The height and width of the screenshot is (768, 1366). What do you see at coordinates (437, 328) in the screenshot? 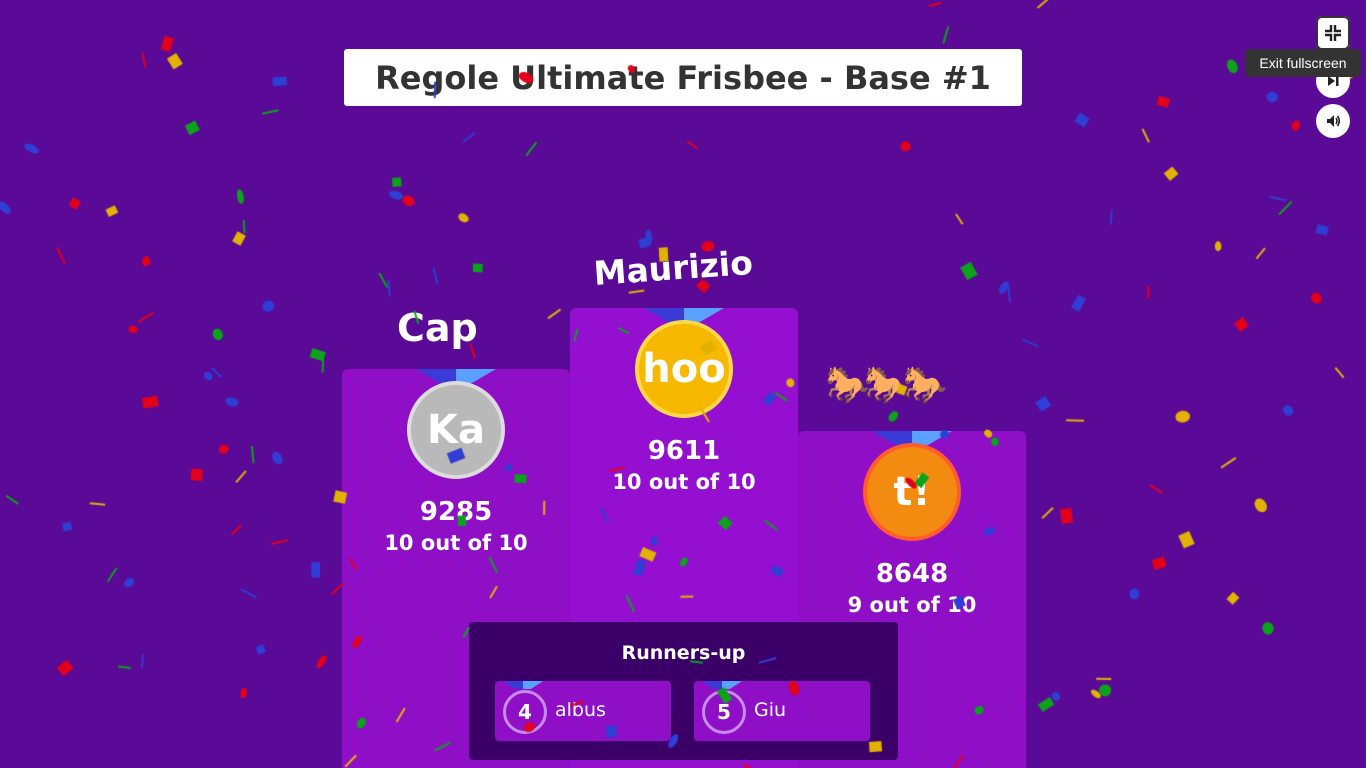
I see `second-place-name: Cap` at bounding box center [437, 328].